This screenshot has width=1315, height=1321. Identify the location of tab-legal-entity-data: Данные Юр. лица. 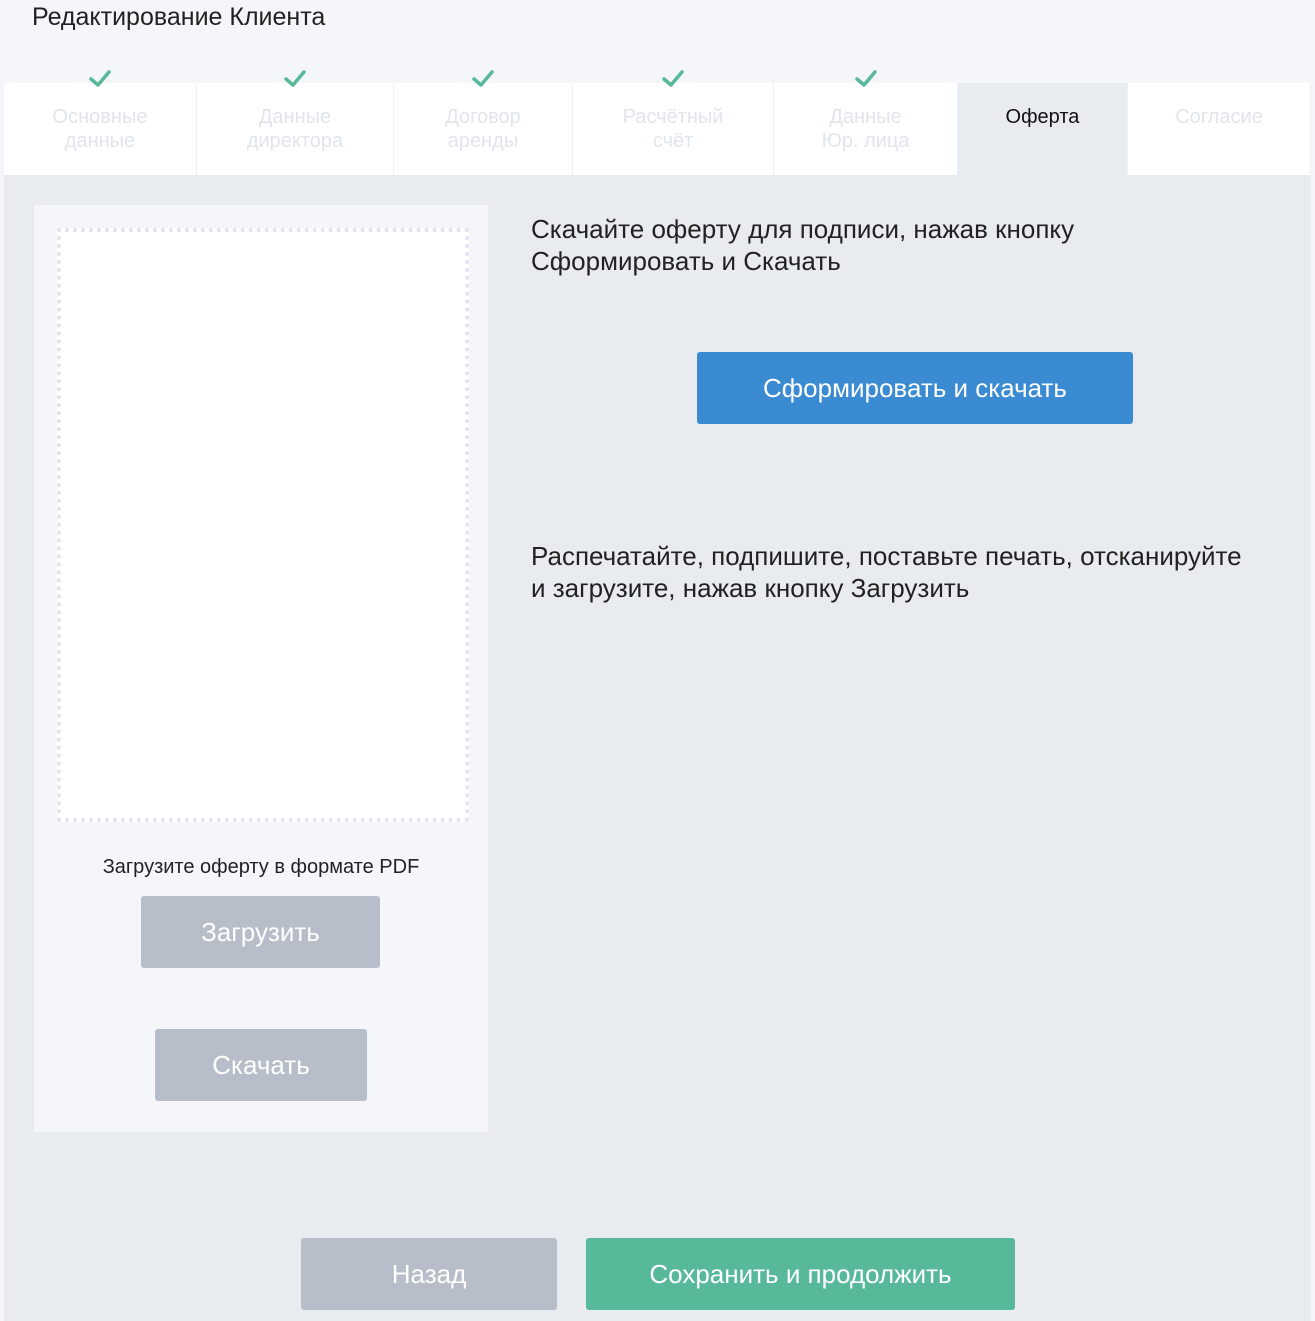
(866, 122).